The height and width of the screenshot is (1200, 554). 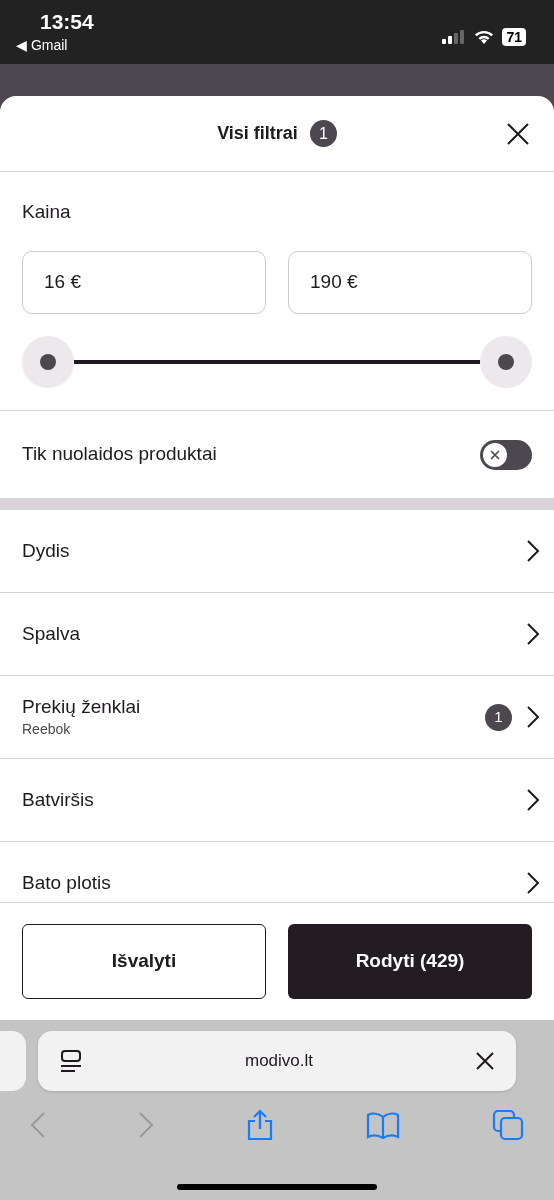 What do you see at coordinates (257, 133) in the screenshot?
I see `sheet-title: Visi filtrai` at bounding box center [257, 133].